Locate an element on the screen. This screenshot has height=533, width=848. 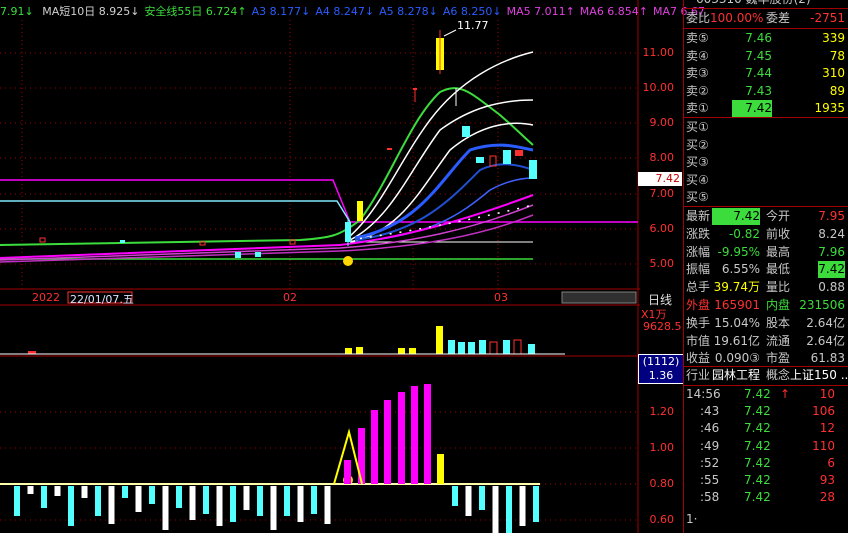
ask-volume: 78 is located at coordinates (837, 55).